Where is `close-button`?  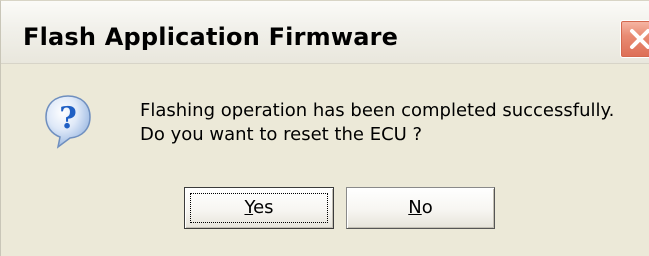
close-button is located at coordinates (634, 39).